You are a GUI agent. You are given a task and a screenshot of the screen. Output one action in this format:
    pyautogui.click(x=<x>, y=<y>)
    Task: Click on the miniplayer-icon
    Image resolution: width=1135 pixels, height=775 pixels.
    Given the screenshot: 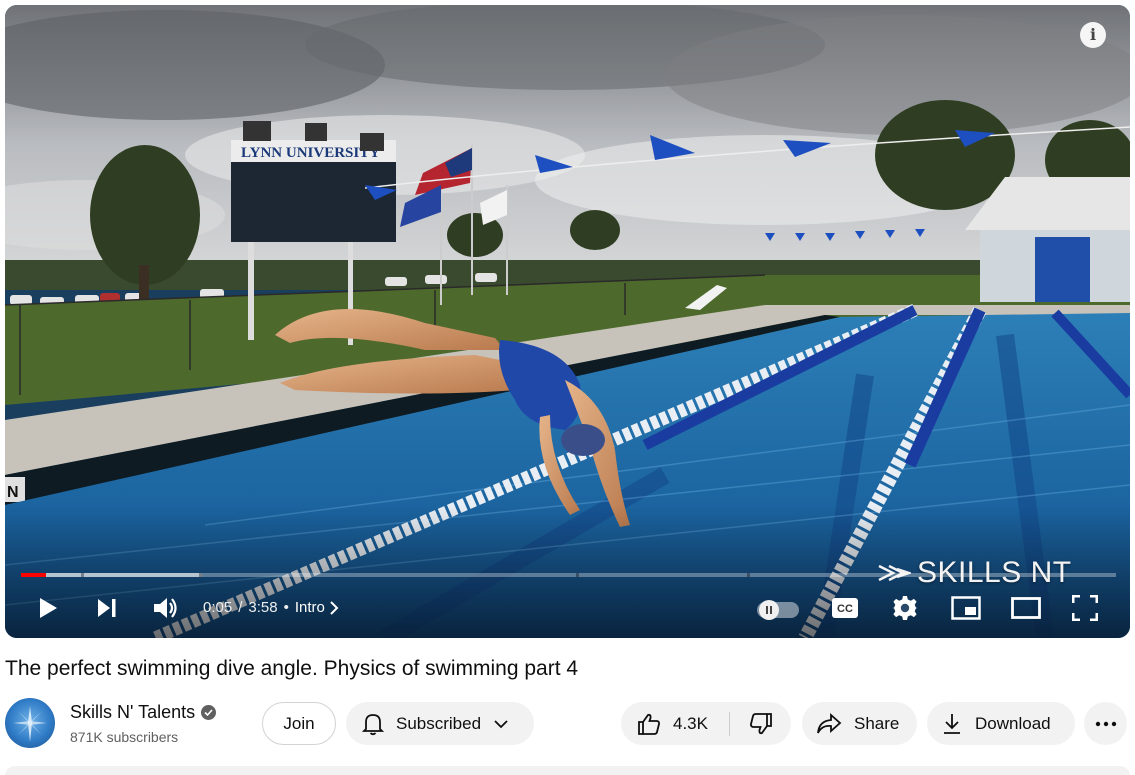 What is the action you would take?
    pyautogui.click(x=966, y=608)
    